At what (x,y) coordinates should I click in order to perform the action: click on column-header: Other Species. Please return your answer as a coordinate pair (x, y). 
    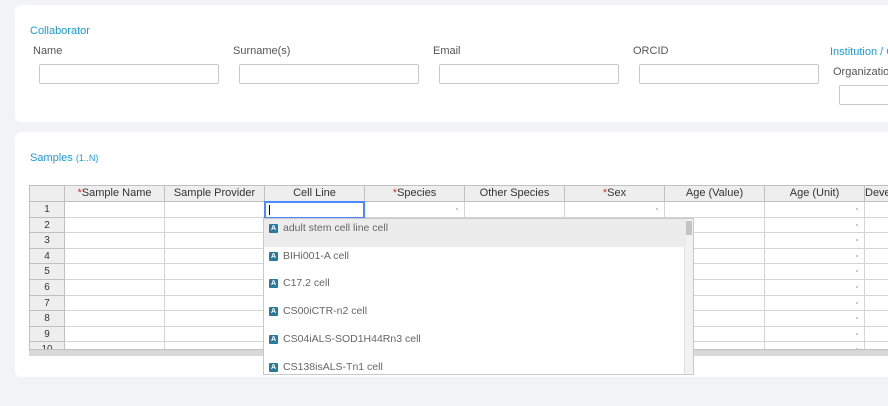
    Looking at the image, I should click on (515, 194).